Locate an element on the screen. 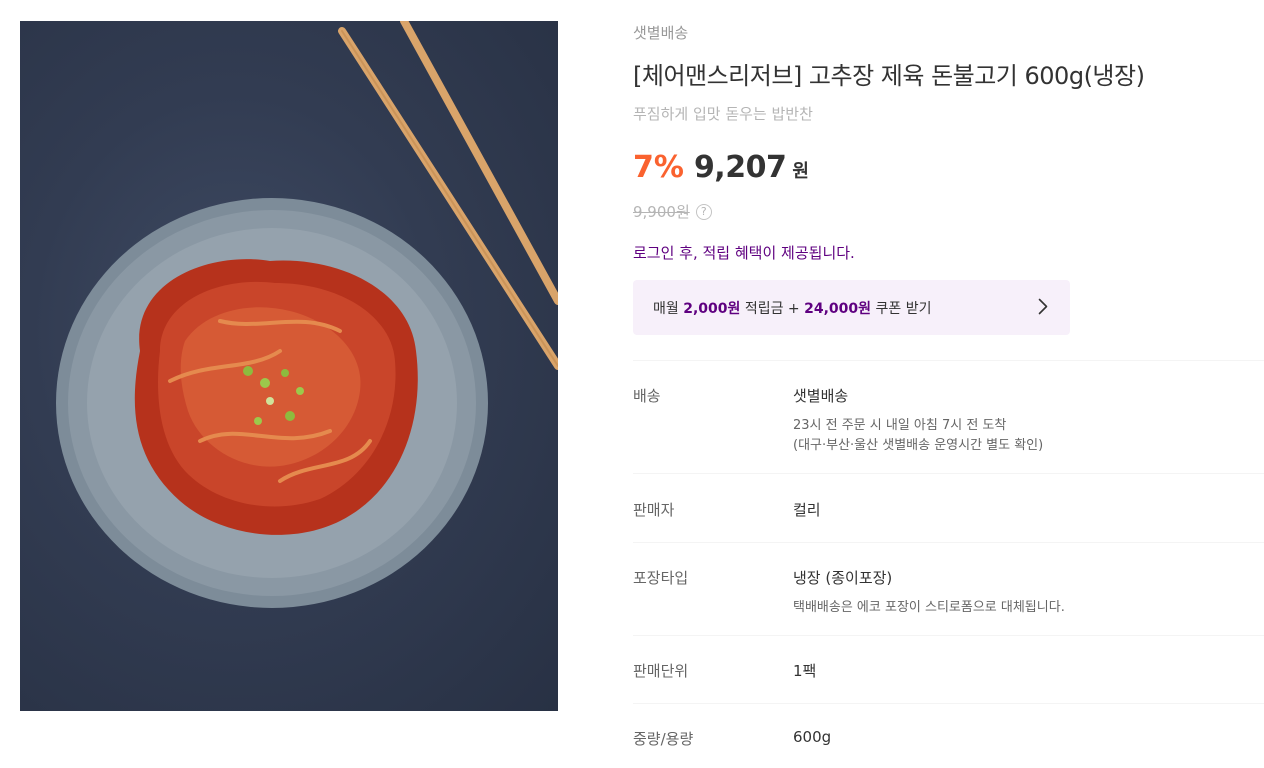 The width and height of the screenshot is (1264, 768). detail-sub-delivery-time: 23시 전 주문 시 내일 아침 7시 전 도착 is located at coordinates (900, 425).